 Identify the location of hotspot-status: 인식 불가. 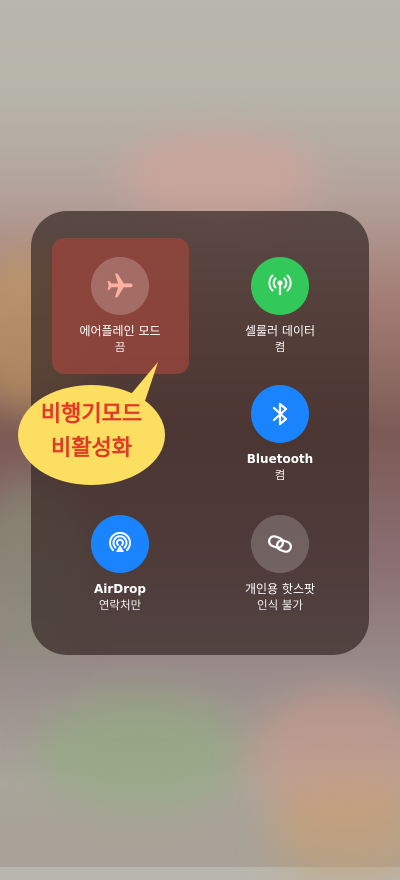
(280, 605).